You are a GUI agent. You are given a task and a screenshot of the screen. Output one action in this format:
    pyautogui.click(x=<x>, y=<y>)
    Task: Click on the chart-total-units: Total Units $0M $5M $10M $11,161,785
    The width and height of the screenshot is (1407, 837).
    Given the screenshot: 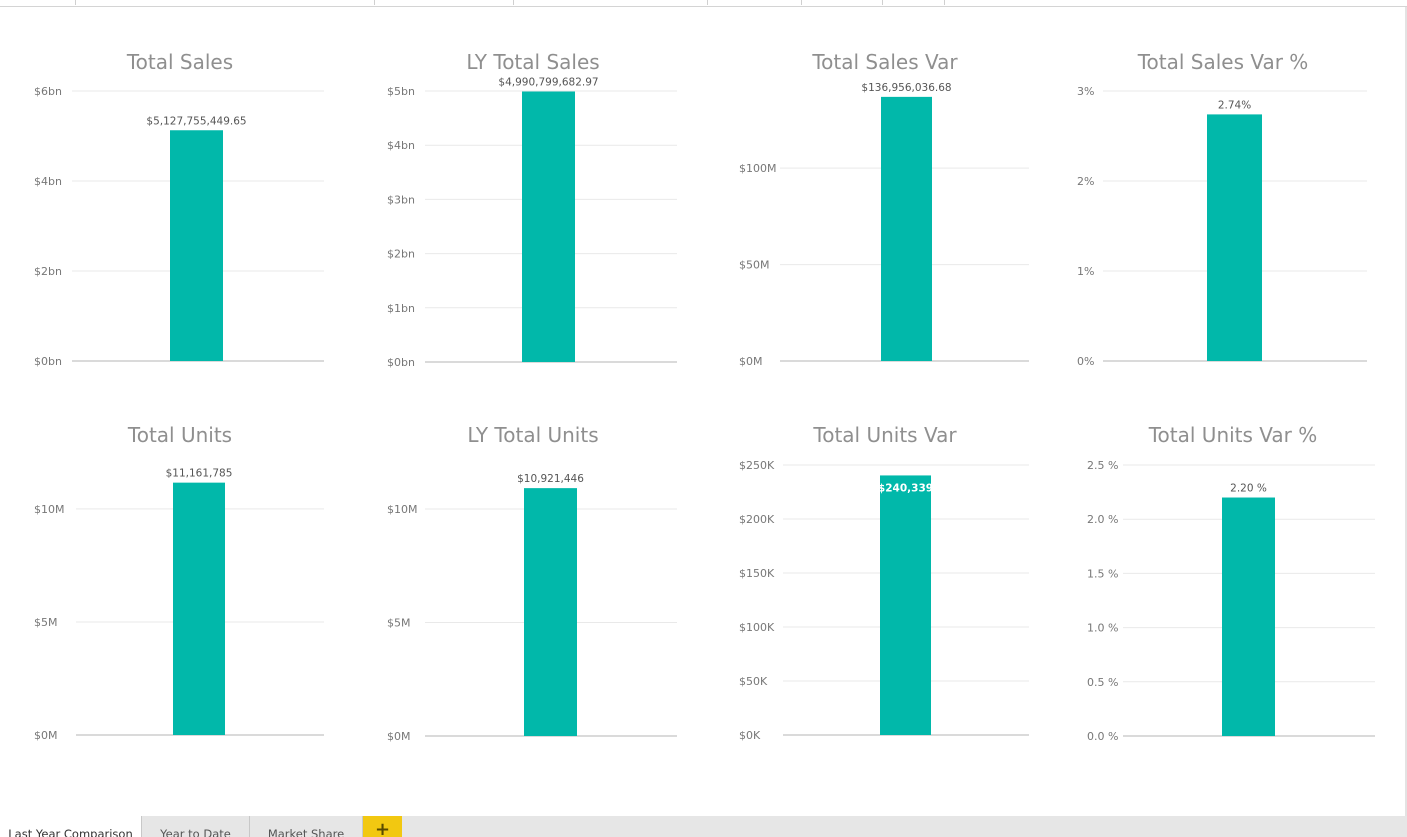 What is the action you would take?
    pyautogui.click(x=180, y=588)
    